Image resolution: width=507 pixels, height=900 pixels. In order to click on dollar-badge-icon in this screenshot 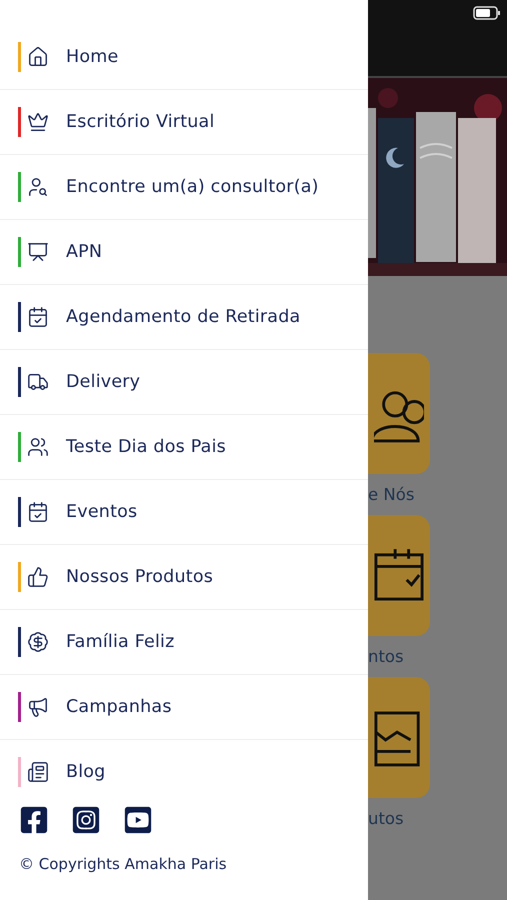, I will do `click(38, 642)`.